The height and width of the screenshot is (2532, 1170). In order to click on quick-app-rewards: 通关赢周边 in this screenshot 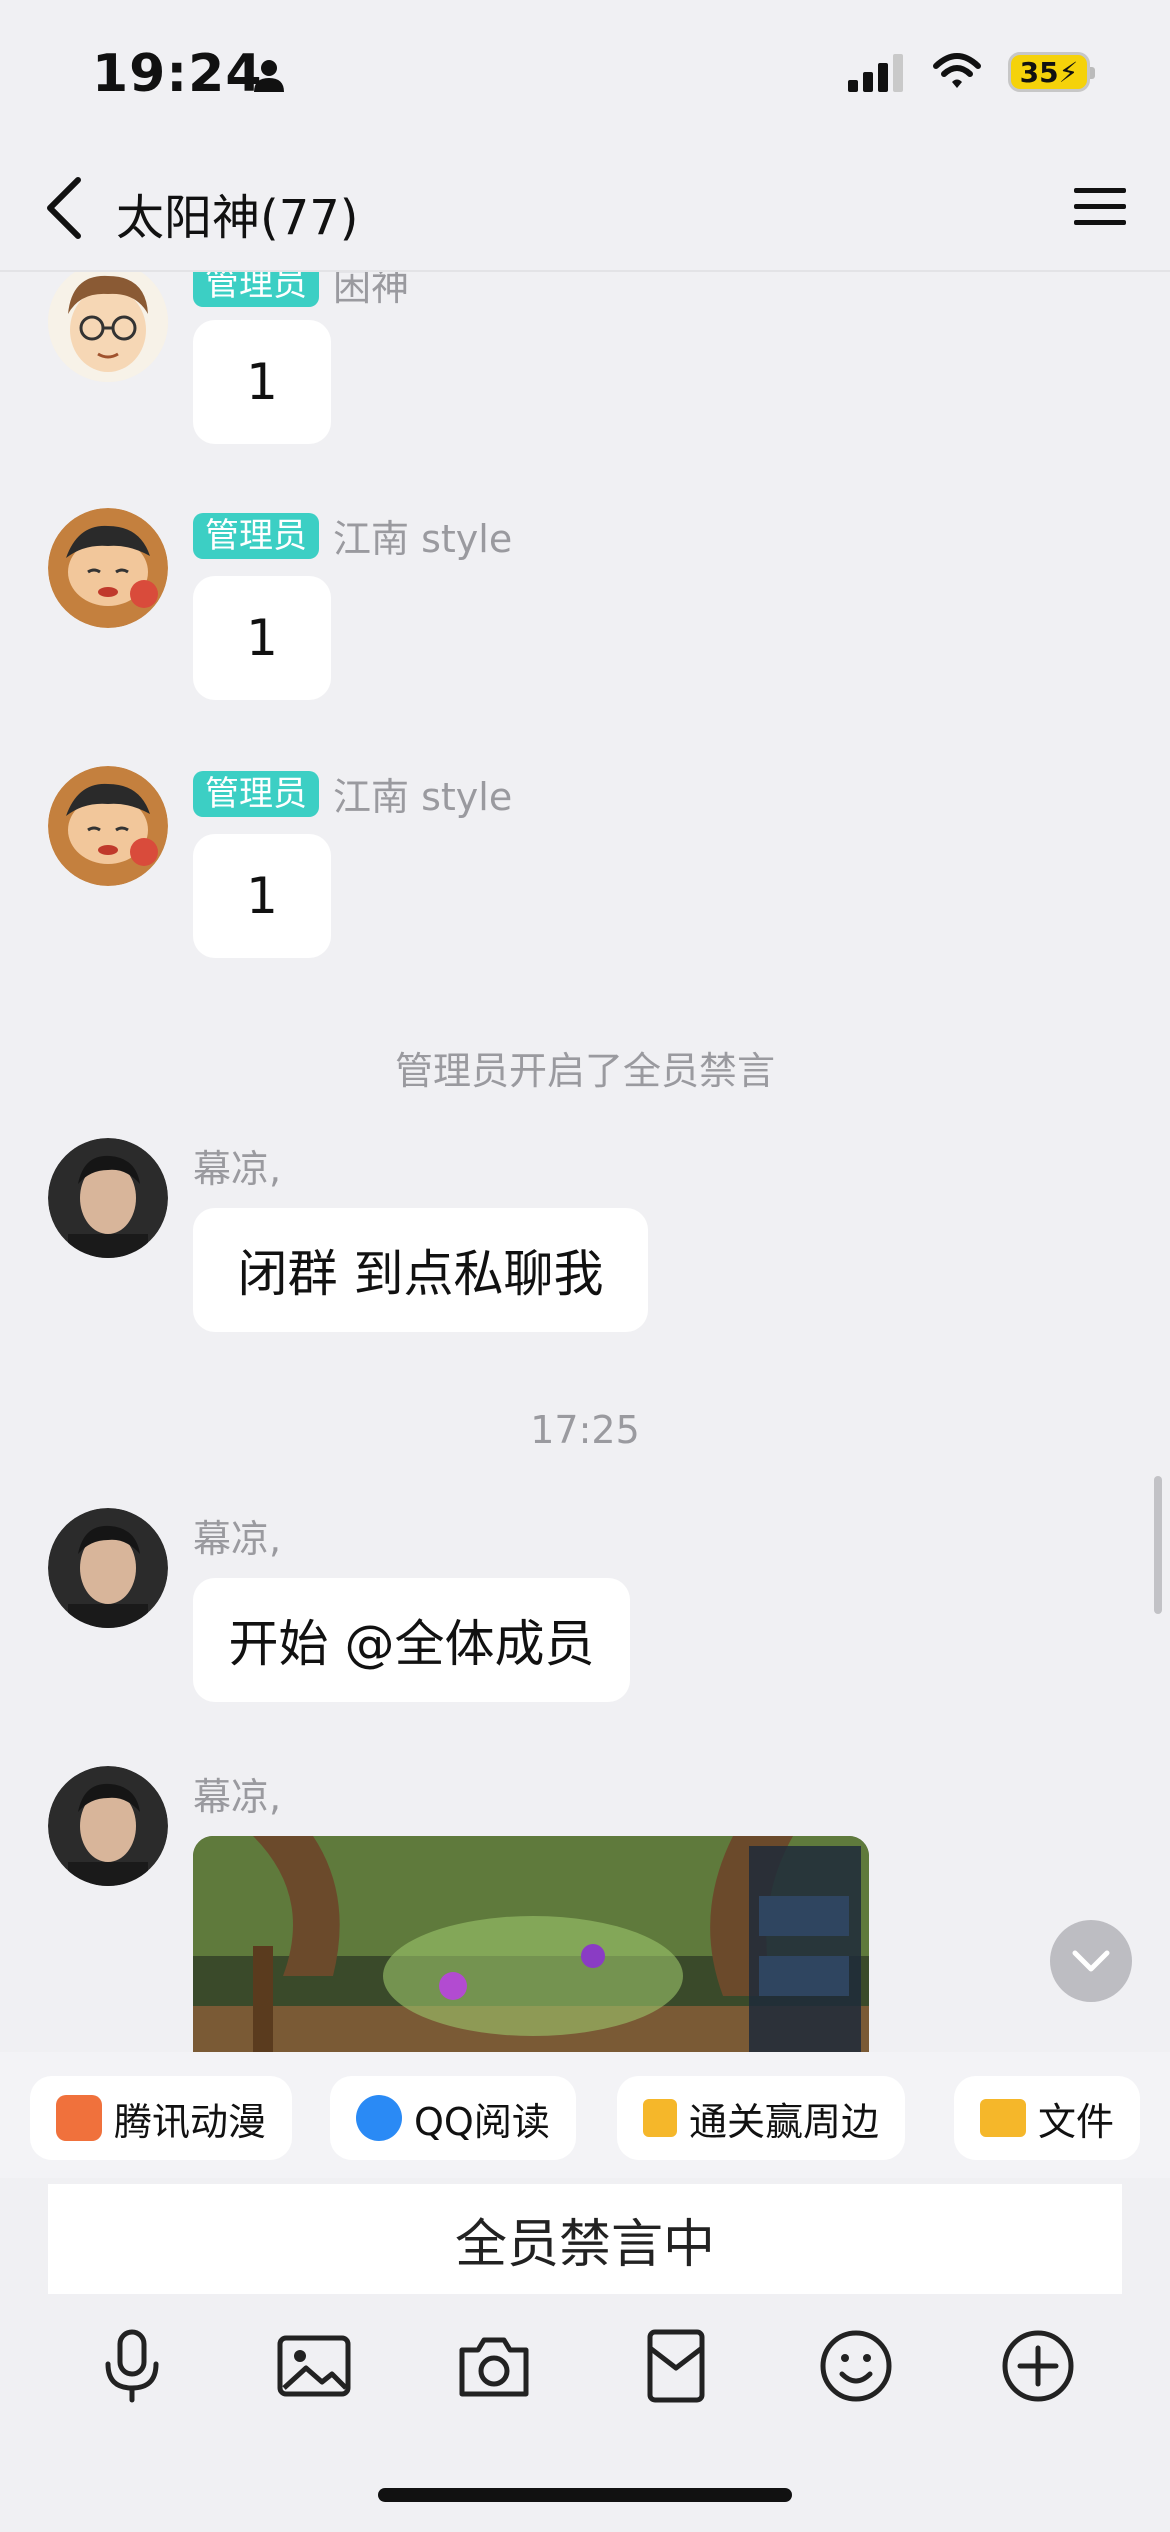, I will do `click(761, 2118)`.